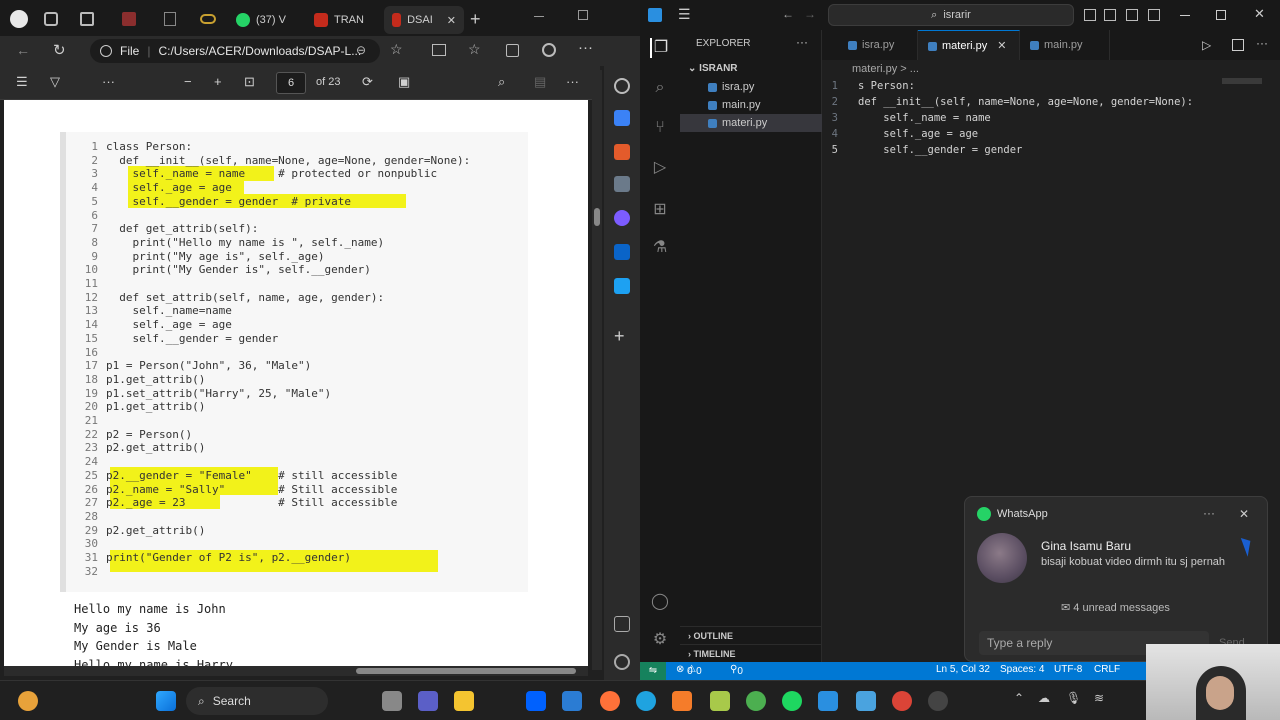 This screenshot has width=1280, height=720. Describe the element at coordinates (22, 82) in the screenshot. I see `contents-icon: ☰` at that location.